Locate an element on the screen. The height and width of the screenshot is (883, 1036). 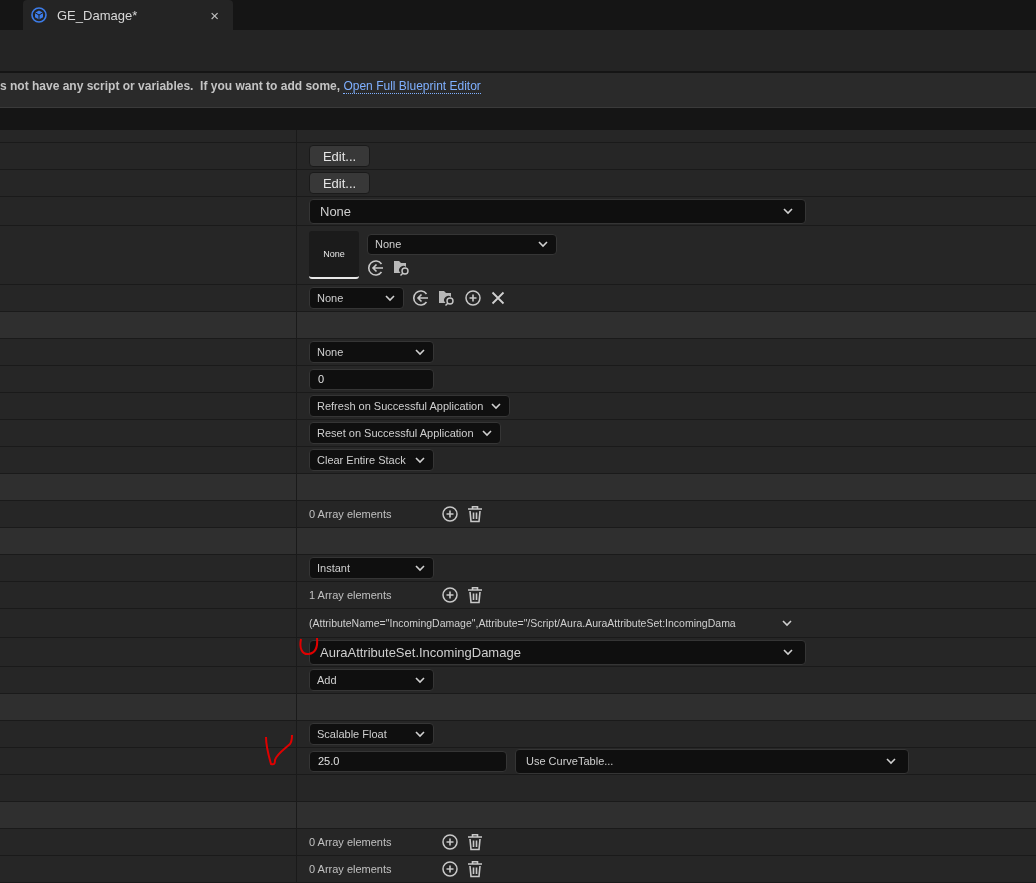
float-field: 25.0 is located at coordinates (408, 761).